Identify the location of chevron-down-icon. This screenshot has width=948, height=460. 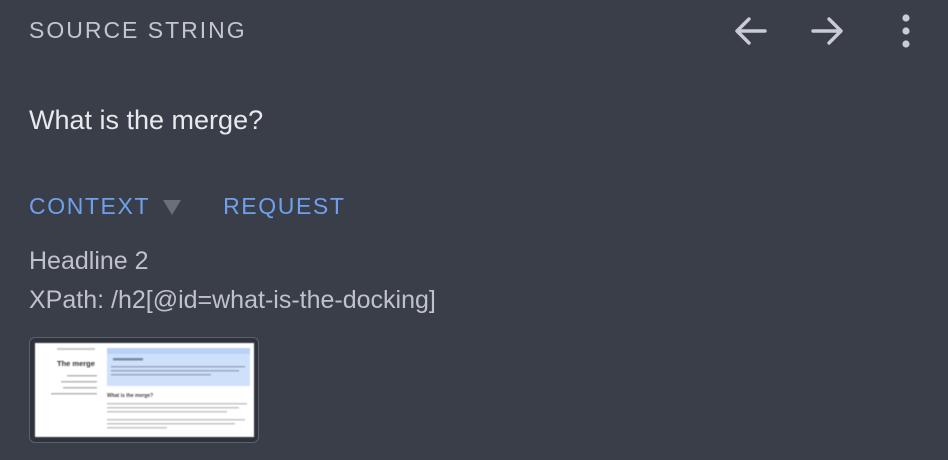
(172, 207).